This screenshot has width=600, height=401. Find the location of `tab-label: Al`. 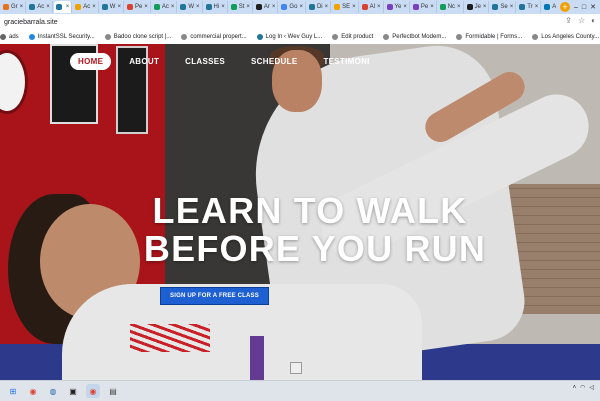

tab-label: Al is located at coordinates (372, 7).